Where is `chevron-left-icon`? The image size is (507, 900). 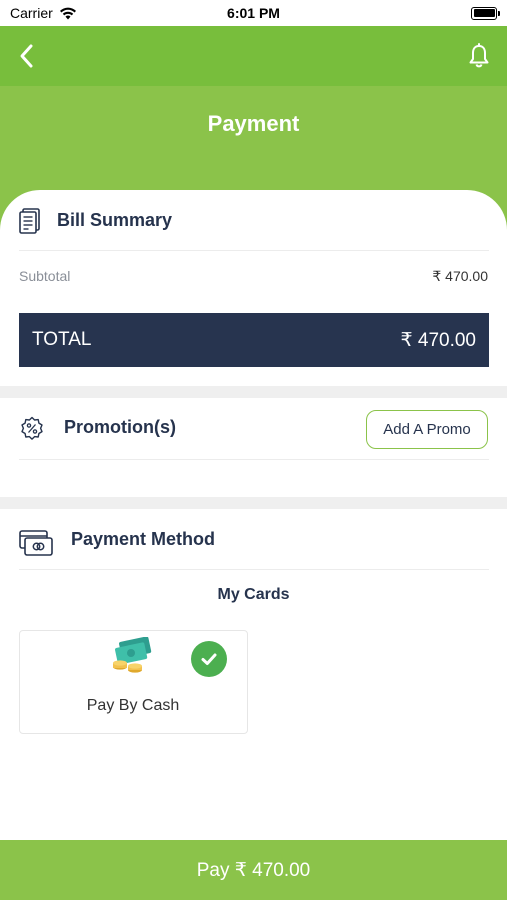 chevron-left-icon is located at coordinates (26, 56).